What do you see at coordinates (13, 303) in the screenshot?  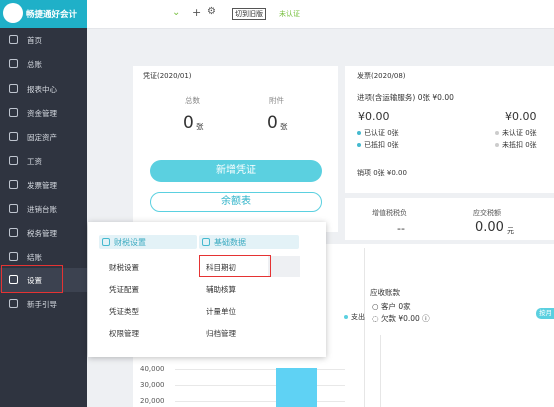 I see `guide-icon` at bounding box center [13, 303].